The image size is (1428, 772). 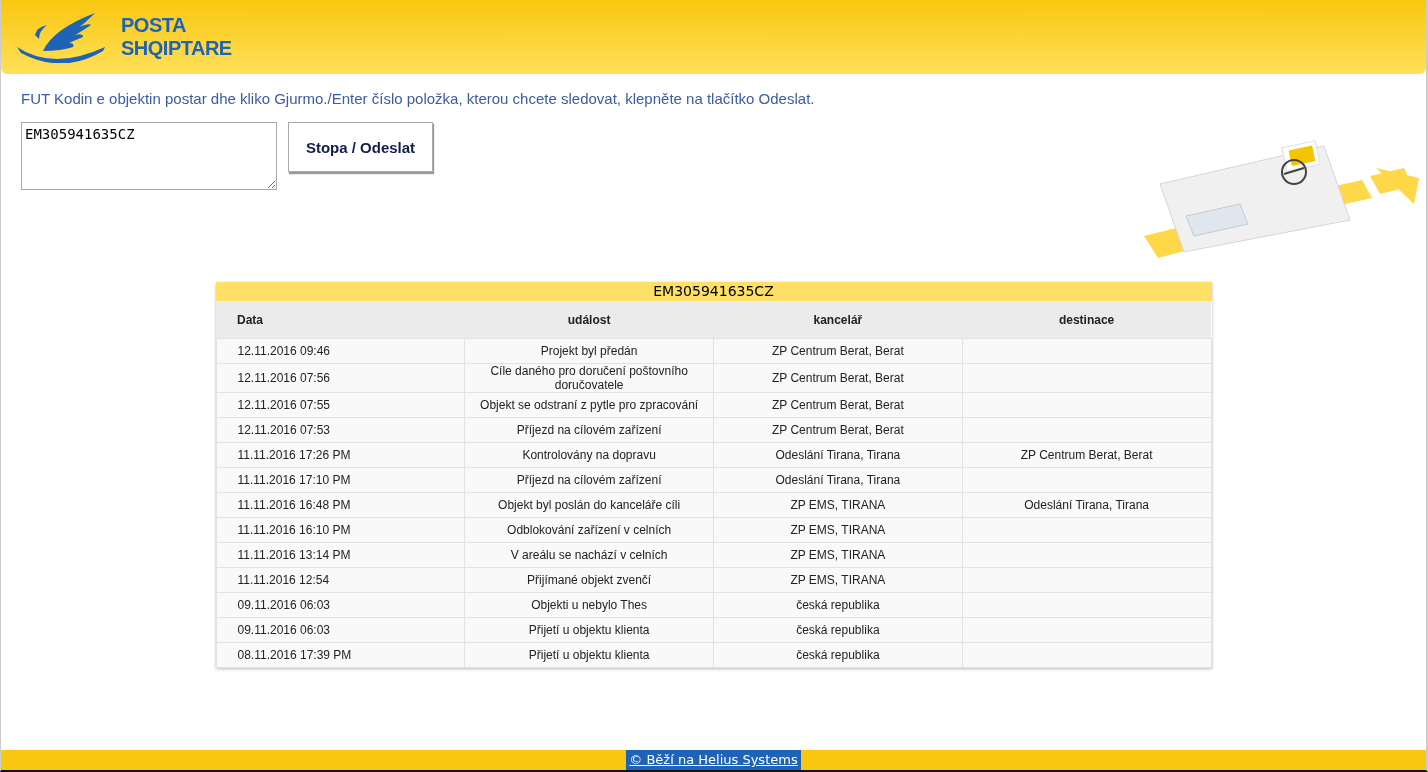 I want to click on table-cell: 08.11.2016 17:39 PM, so click(x=294, y=655).